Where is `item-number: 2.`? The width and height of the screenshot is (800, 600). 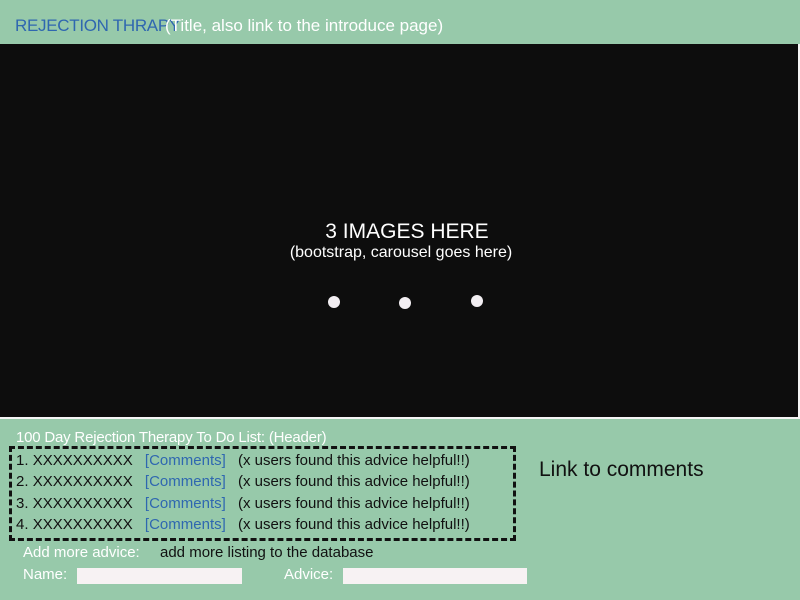
item-number: 2. is located at coordinates (22, 481).